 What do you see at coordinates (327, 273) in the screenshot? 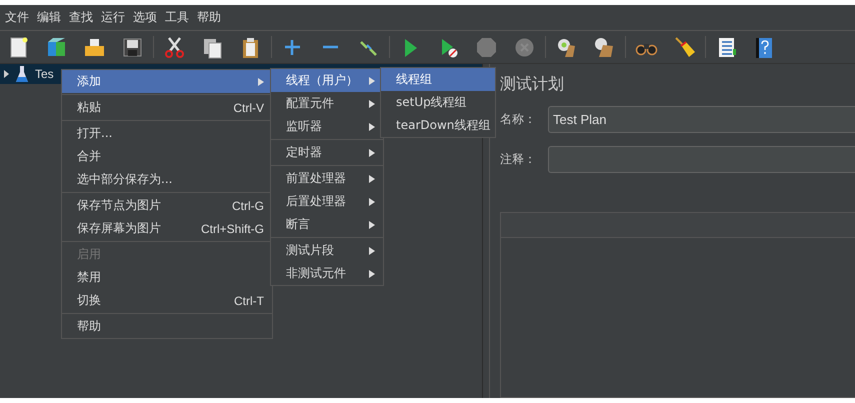
I see `menu-item: 非测试元件` at bounding box center [327, 273].